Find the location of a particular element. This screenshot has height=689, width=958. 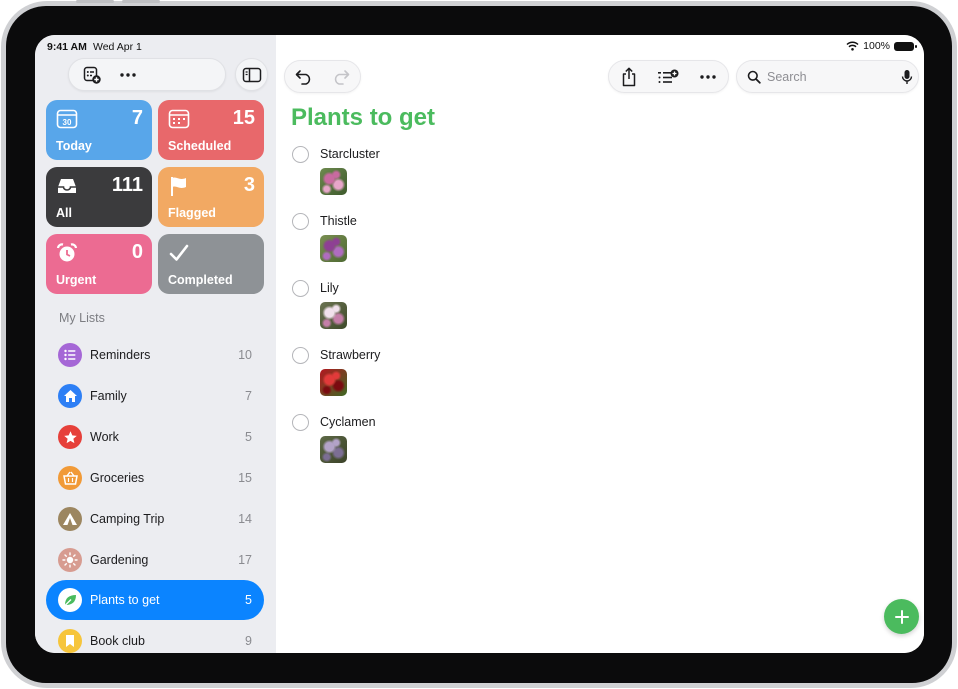

more-button is located at coordinates (128, 75).